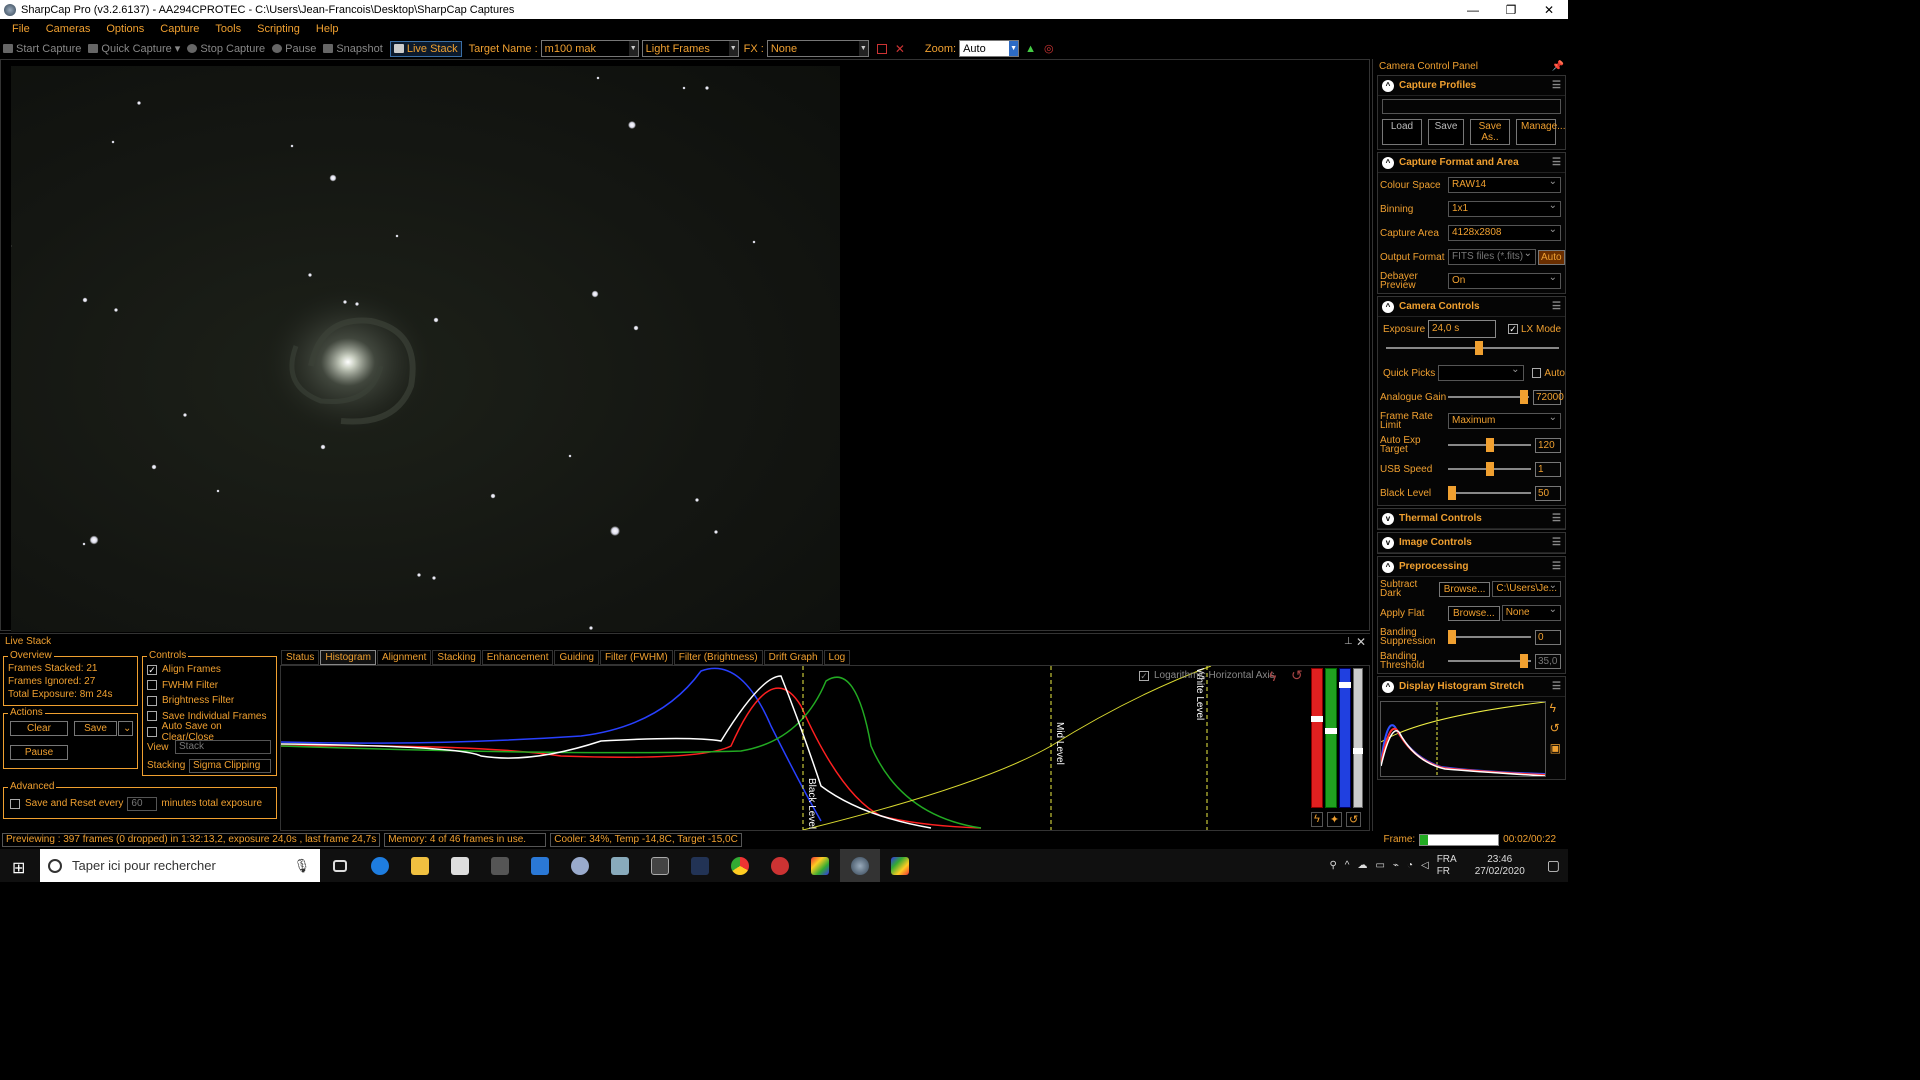 Image resolution: width=1920 pixels, height=1080 pixels. I want to click on usb-speed-slider, so click(1489, 469).